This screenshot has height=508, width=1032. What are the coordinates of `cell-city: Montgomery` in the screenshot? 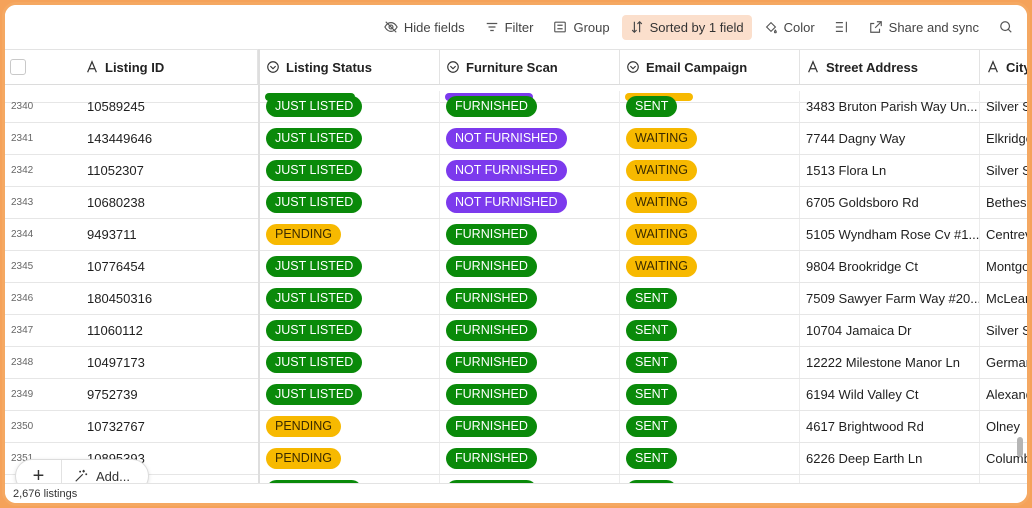 It's located at (1003, 266).